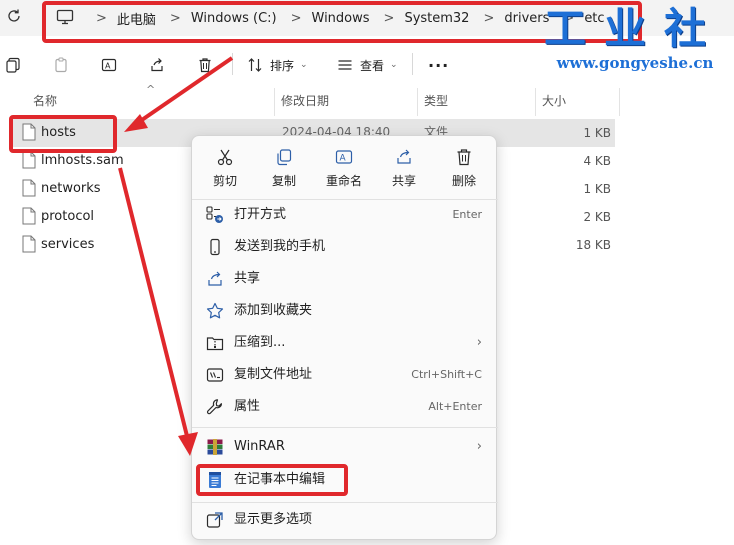 Image resolution: width=734 pixels, height=545 pixels. I want to click on arrow-to-notepad, so click(154, 304).